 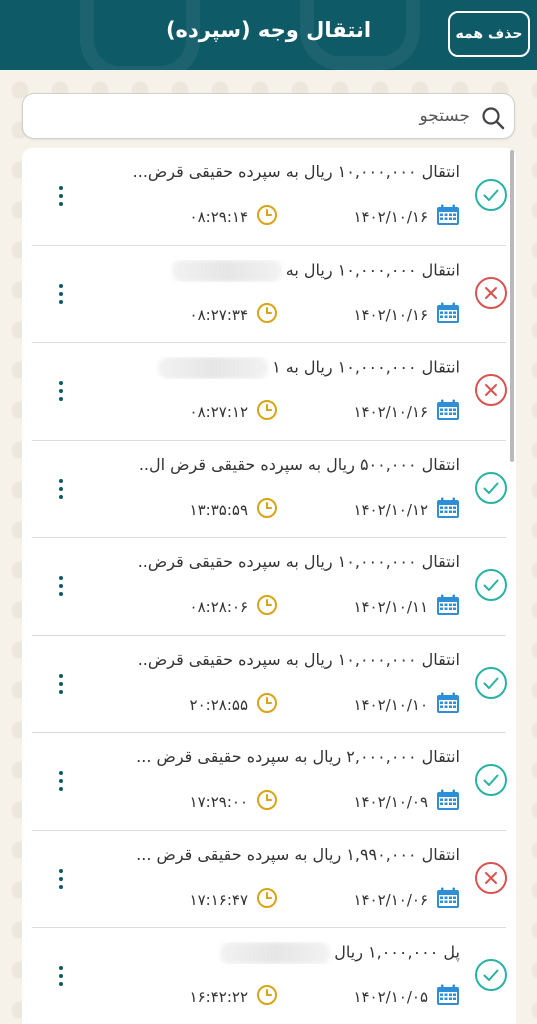 I want to click on transaction-time: ۱۷:۲۹:۰۰, so click(x=234, y=802).